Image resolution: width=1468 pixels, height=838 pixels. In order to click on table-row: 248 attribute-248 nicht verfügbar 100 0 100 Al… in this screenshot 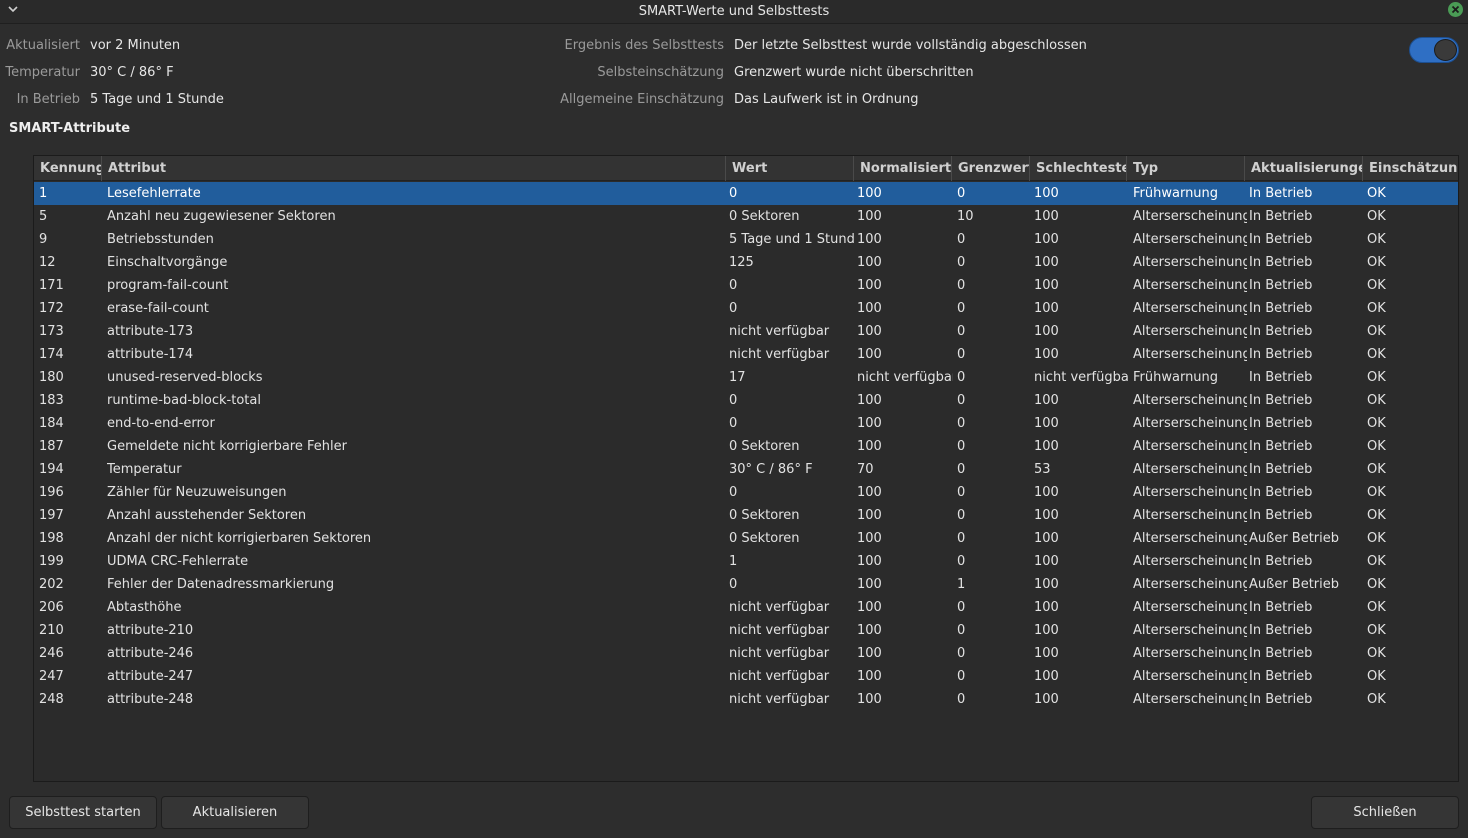, I will do `click(746, 699)`.